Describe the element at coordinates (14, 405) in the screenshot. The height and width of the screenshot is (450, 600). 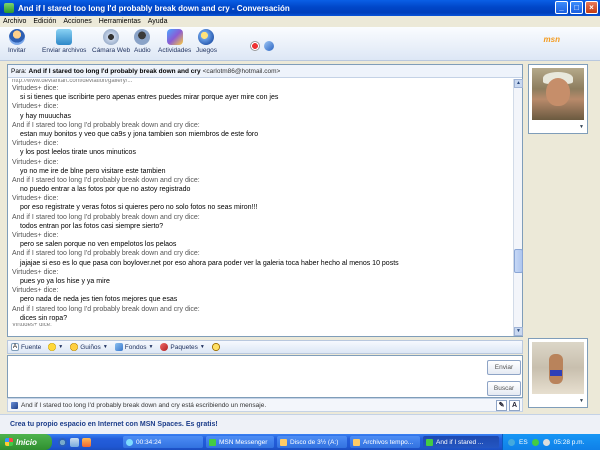
I see `pen-icon` at that location.